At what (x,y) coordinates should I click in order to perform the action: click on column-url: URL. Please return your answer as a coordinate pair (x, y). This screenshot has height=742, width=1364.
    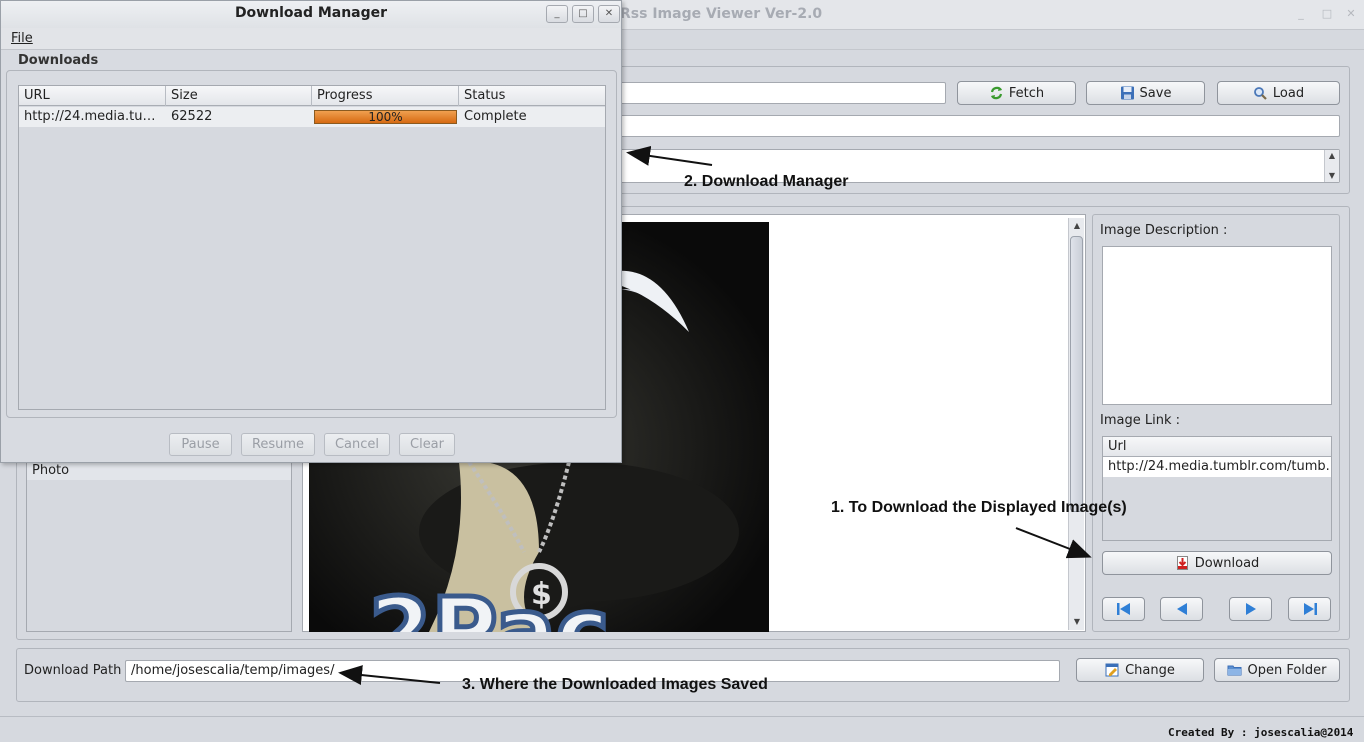
    Looking at the image, I should click on (92, 96).